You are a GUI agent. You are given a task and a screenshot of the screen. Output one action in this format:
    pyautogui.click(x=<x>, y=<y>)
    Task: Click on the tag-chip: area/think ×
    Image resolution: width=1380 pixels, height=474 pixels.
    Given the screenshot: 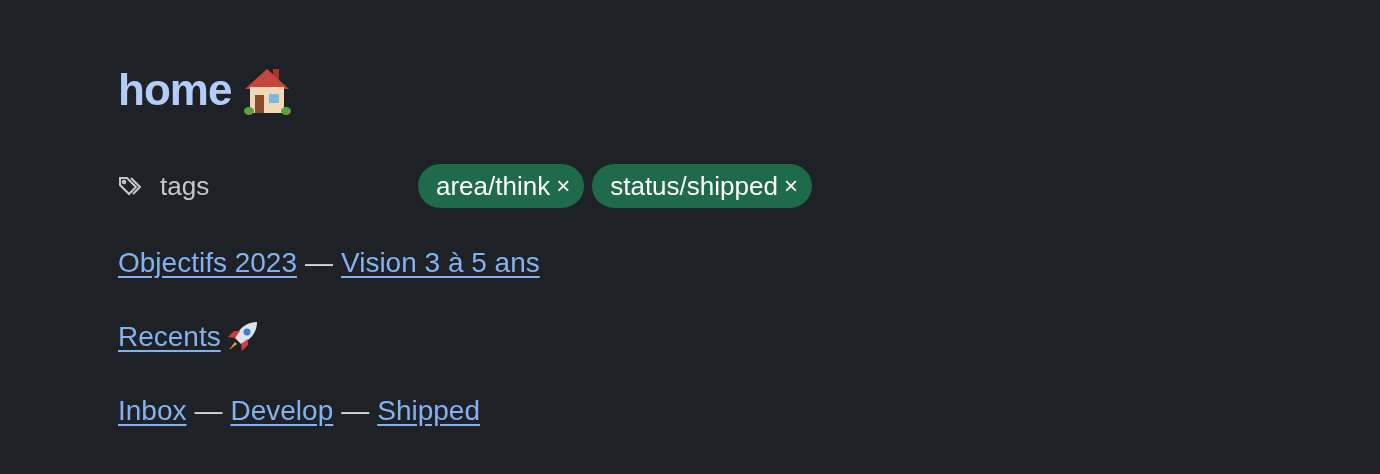 What is the action you would take?
    pyautogui.click(x=501, y=186)
    